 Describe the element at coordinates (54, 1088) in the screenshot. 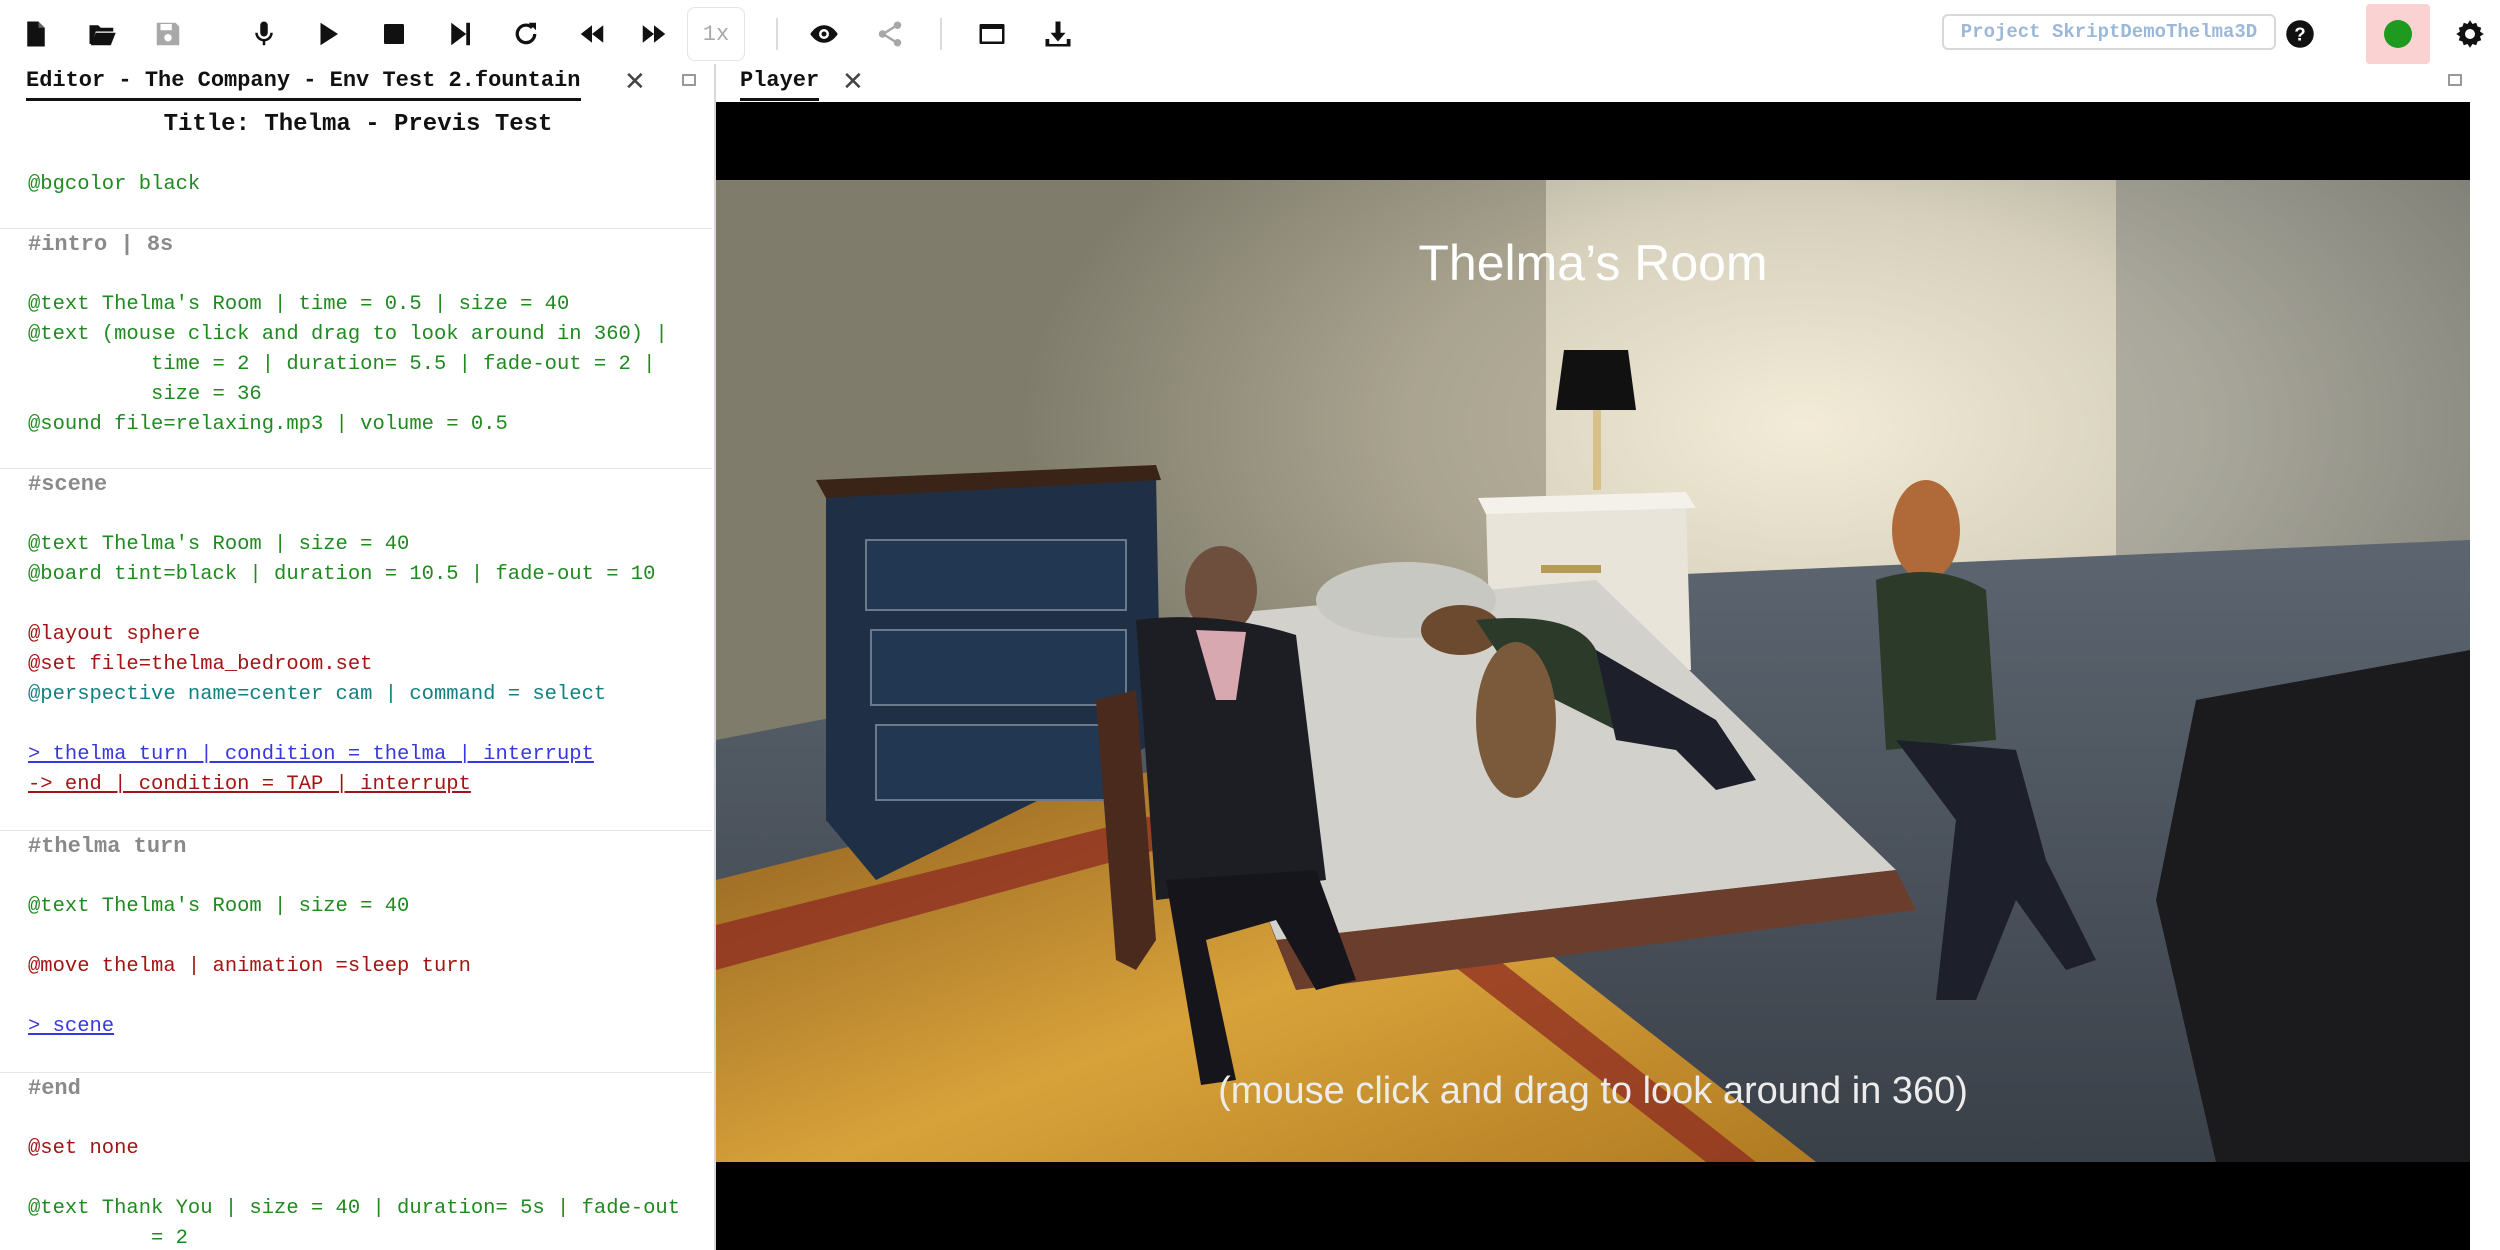

I see `section-heading-end: #end` at that location.